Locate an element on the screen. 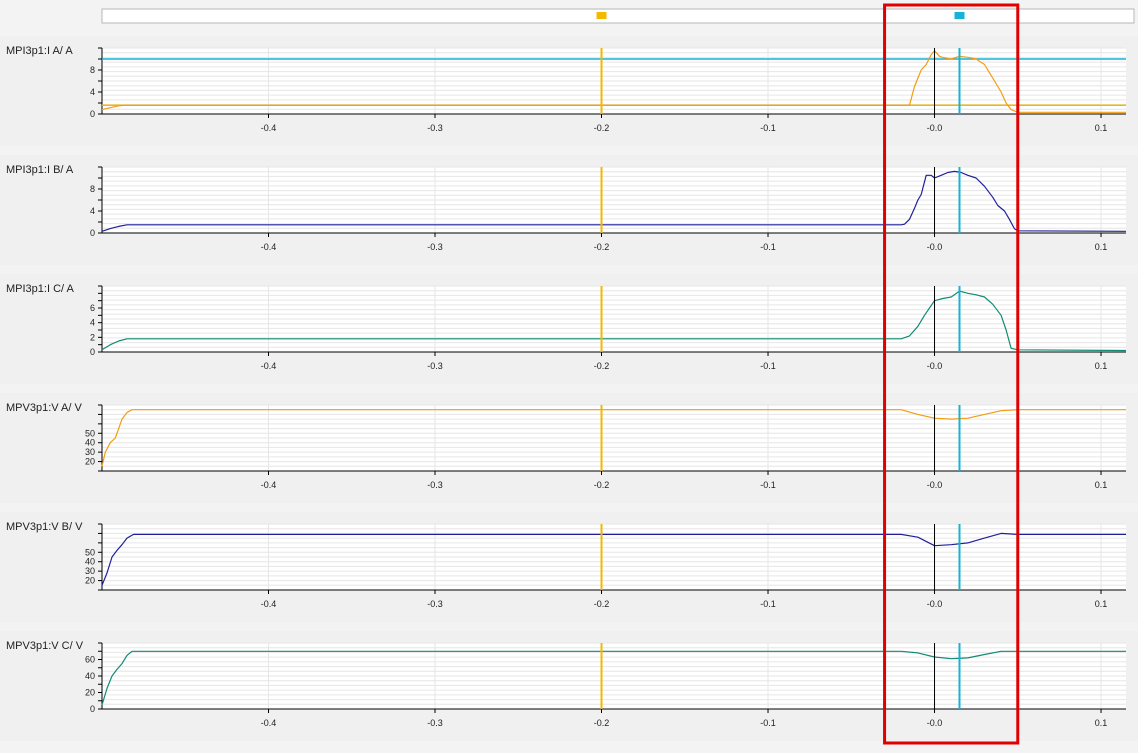 The height and width of the screenshot is (753, 1138). panel-title: MPI3p1:I C/ A is located at coordinates (40, 289).